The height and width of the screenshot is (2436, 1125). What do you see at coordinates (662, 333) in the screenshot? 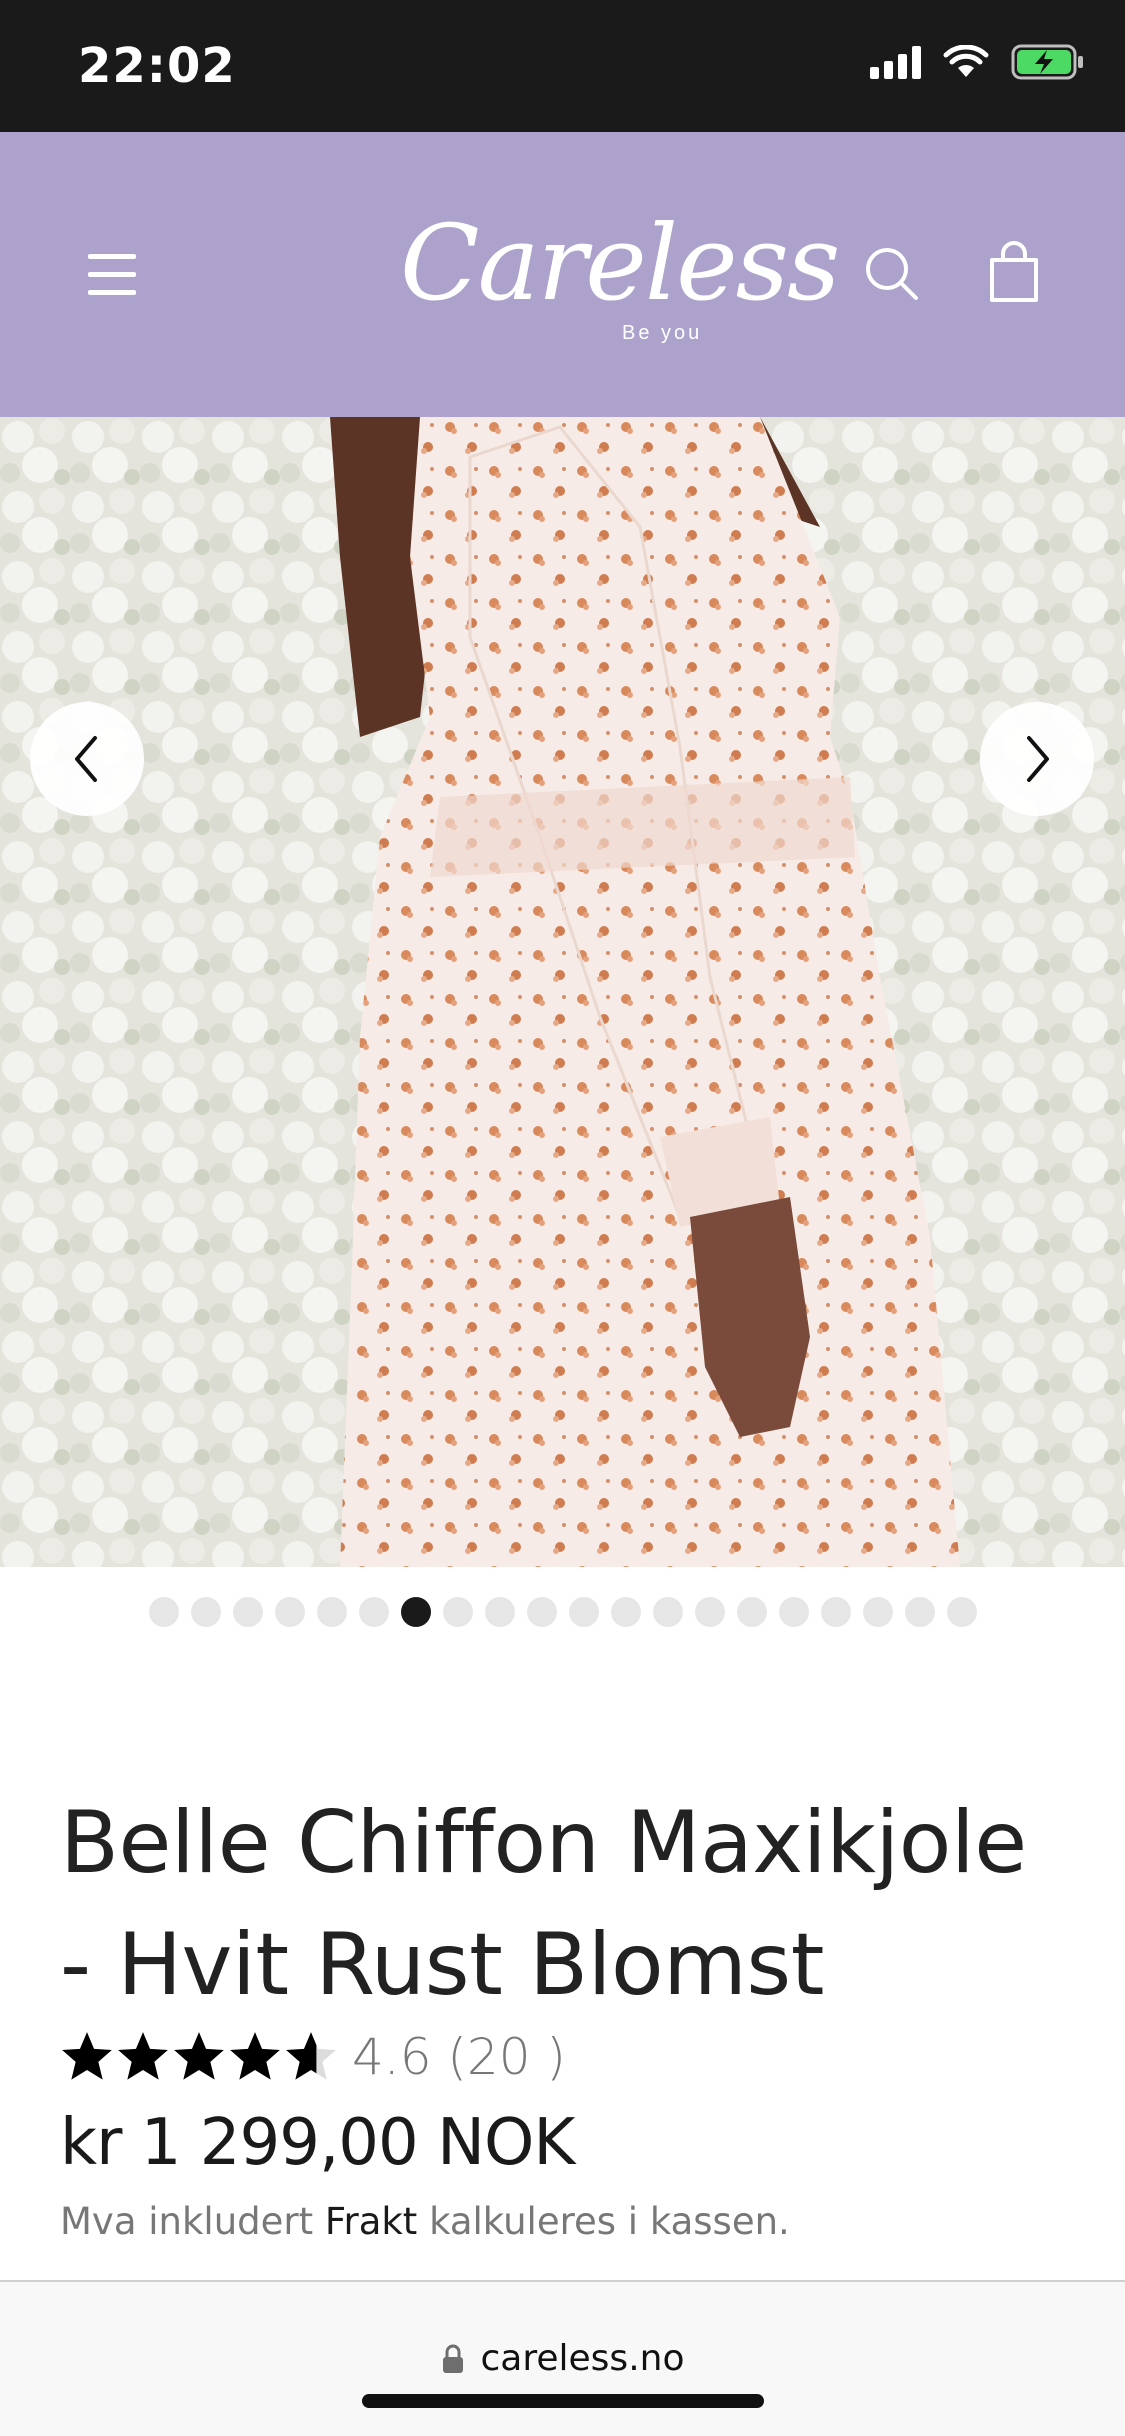
I see `logo-tagline: Be you` at bounding box center [662, 333].